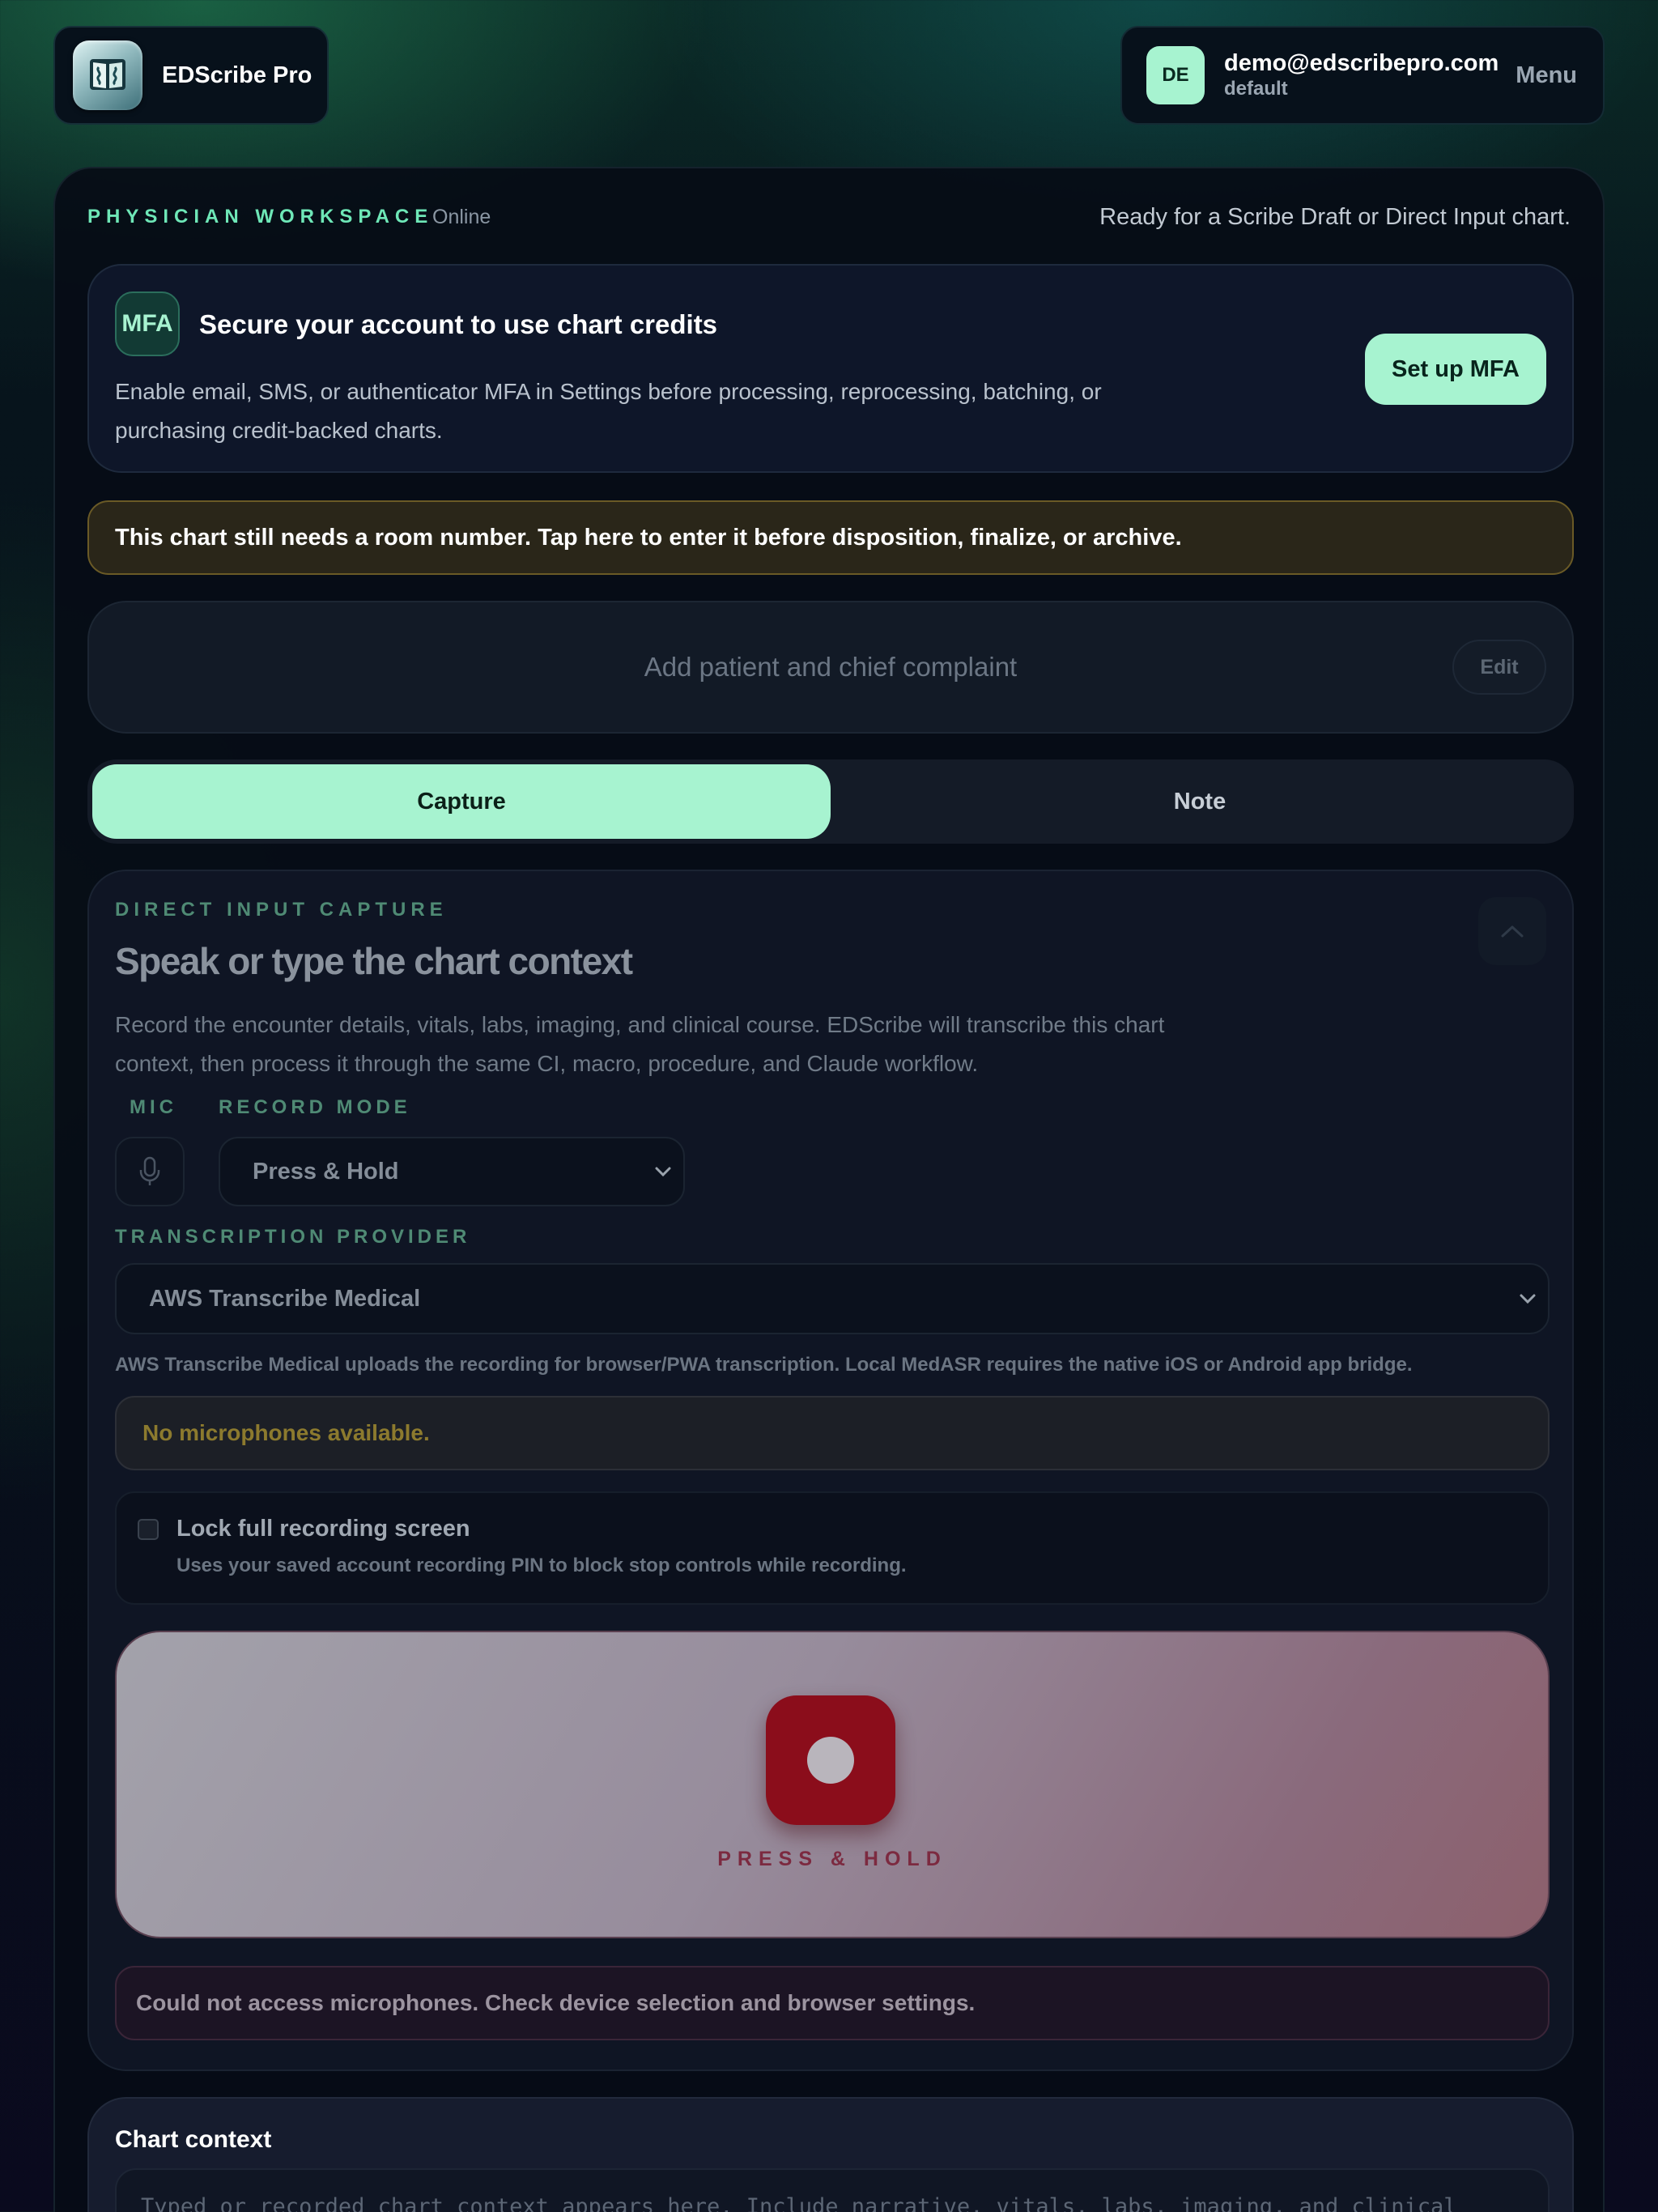  I want to click on chart-context-card: Chart context, so click(830, 2154).